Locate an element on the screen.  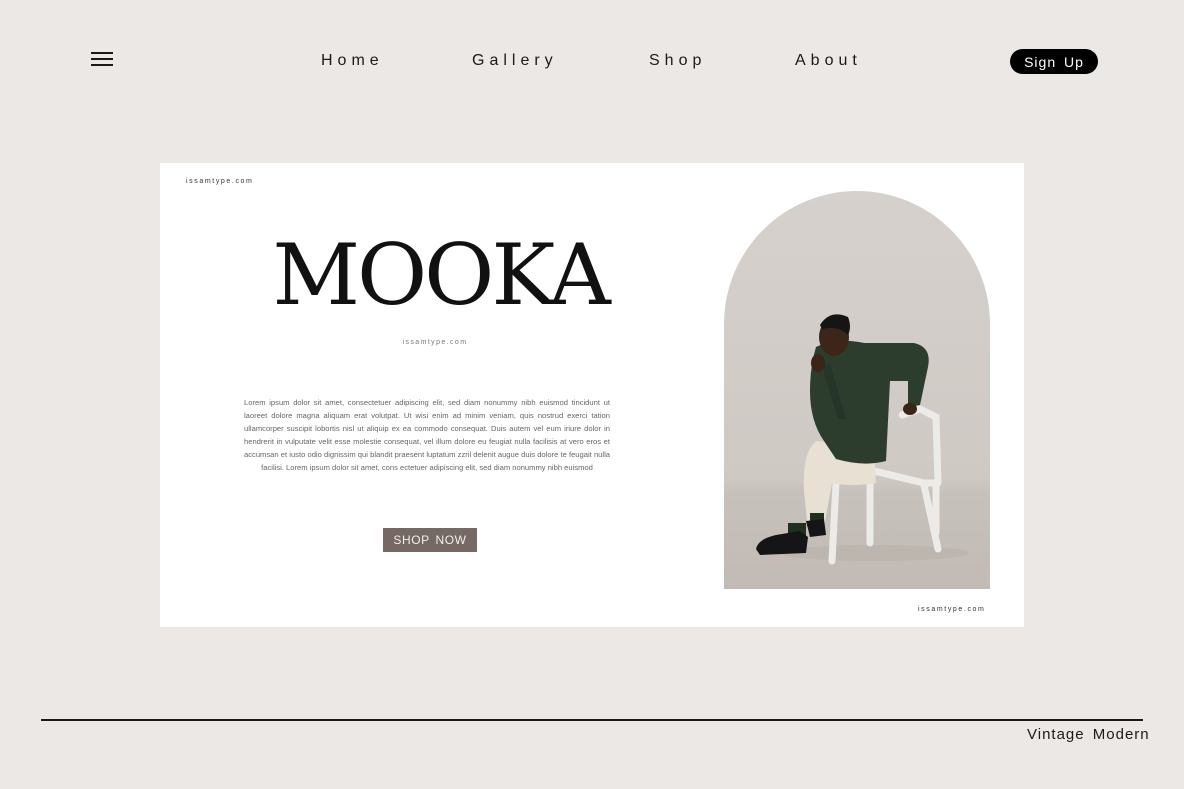
model-photo is located at coordinates (857, 390).